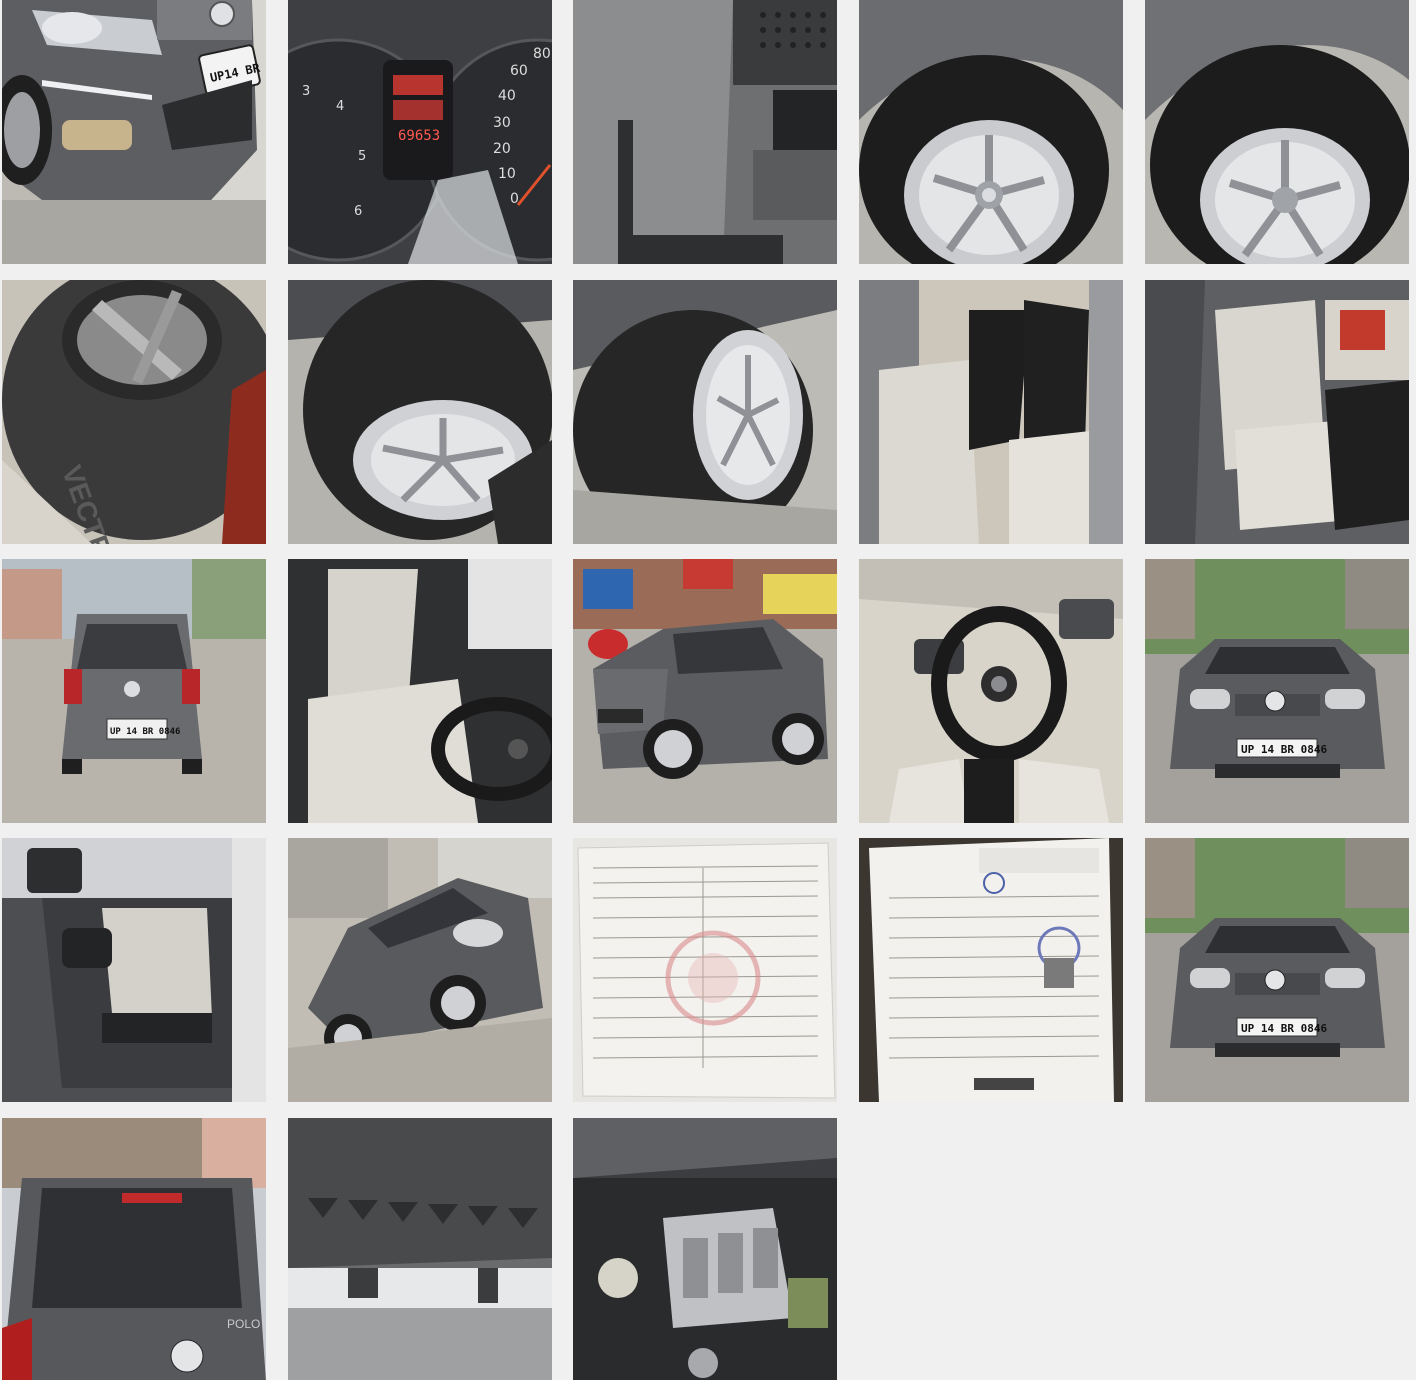 The width and height of the screenshot is (1416, 1380). I want to click on front-left-side-image, so click(705, 691).